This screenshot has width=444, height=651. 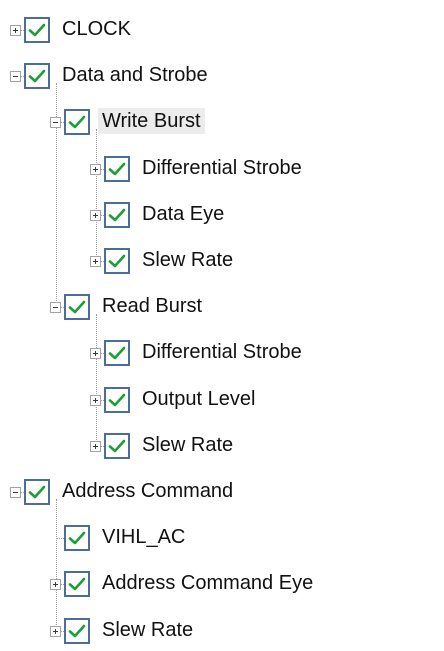 What do you see at coordinates (222, 122) in the screenshot?
I see `tree-node: Write Burst` at bounding box center [222, 122].